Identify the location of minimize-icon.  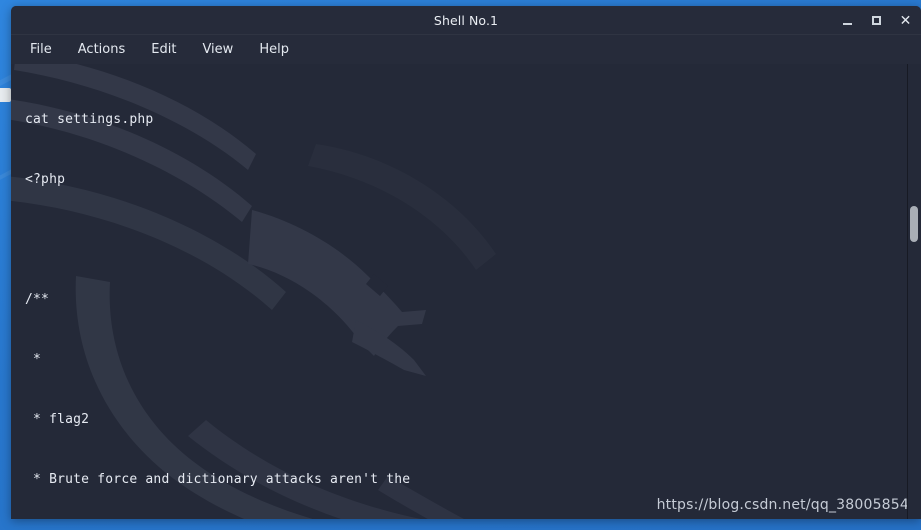
(847, 24).